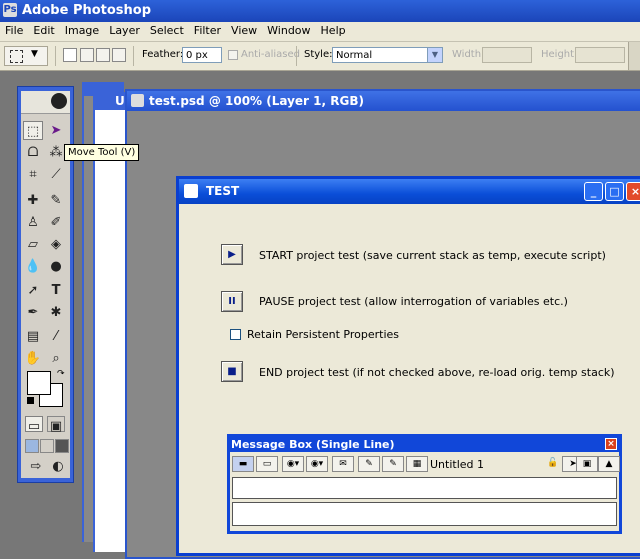 The image size is (640, 559). Describe the element at coordinates (56, 200) in the screenshot. I see `brush-tool-icon: ✎` at that location.